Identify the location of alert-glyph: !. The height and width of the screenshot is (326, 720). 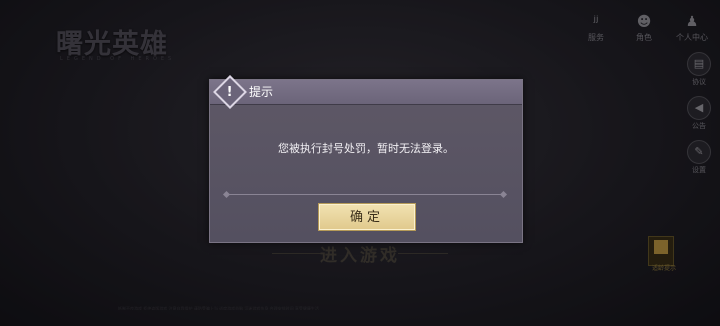
(230, 92).